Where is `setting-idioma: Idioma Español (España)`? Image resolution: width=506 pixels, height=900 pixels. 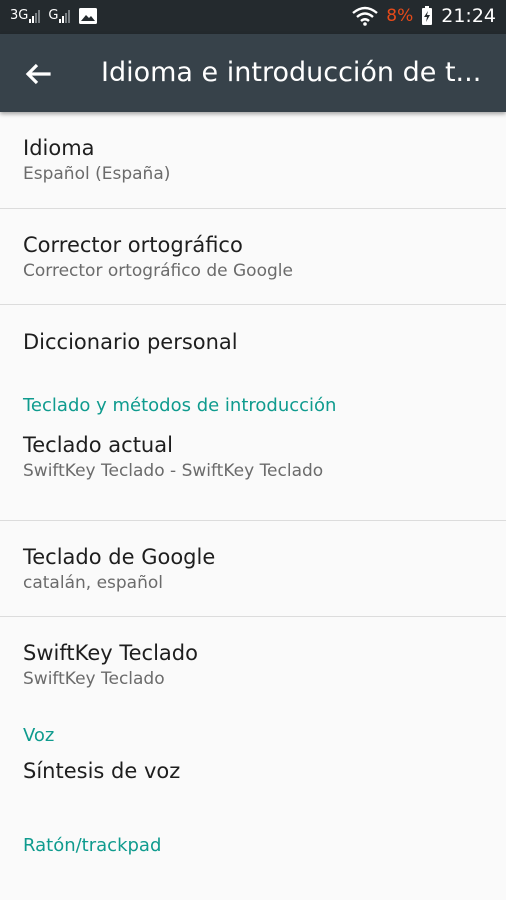 setting-idioma: Idioma Español (España) is located at coordinates (253, 160).